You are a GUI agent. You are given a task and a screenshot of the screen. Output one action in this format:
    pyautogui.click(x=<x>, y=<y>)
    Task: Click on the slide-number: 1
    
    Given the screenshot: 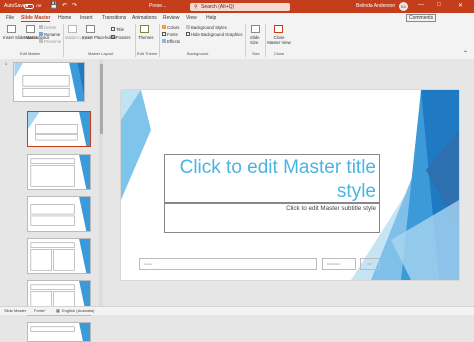 What is the action you would take?
    pyautogui.click(x=6, y=63)
    